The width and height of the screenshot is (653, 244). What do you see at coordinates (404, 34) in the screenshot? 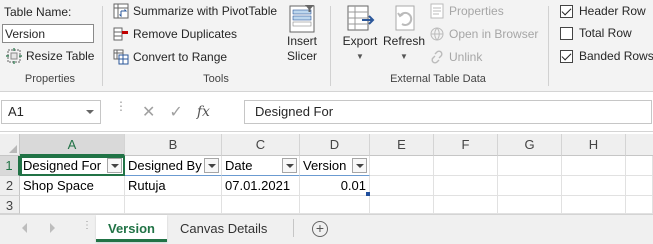
I see `refresh-button: Refresh ▼` at bounding box center [404, 34].